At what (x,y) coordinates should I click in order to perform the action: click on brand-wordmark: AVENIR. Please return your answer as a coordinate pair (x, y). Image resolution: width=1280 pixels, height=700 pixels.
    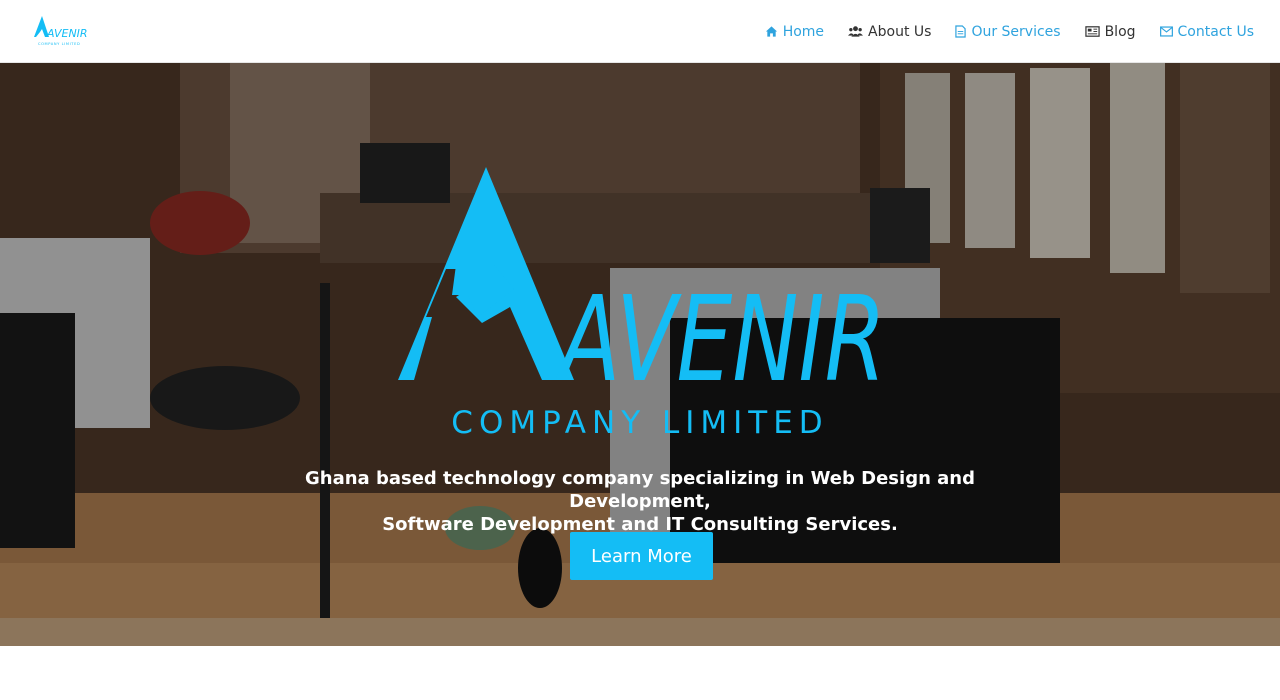
    Looking at the image, I should click on (67, 33).